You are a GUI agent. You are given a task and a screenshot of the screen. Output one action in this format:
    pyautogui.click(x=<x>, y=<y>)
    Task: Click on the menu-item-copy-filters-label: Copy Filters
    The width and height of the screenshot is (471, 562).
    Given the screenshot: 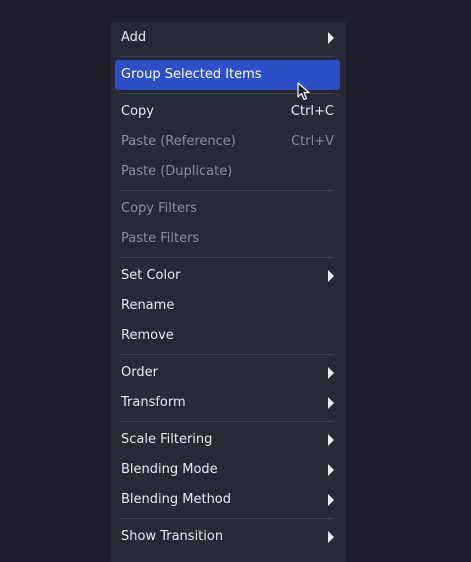 What is the action you would take?
    pyautogui.click(x=159, y=208)
    